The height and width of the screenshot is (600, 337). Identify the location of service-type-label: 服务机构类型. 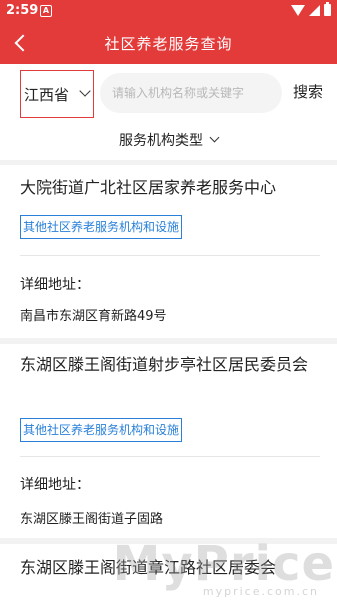
(161, 141).